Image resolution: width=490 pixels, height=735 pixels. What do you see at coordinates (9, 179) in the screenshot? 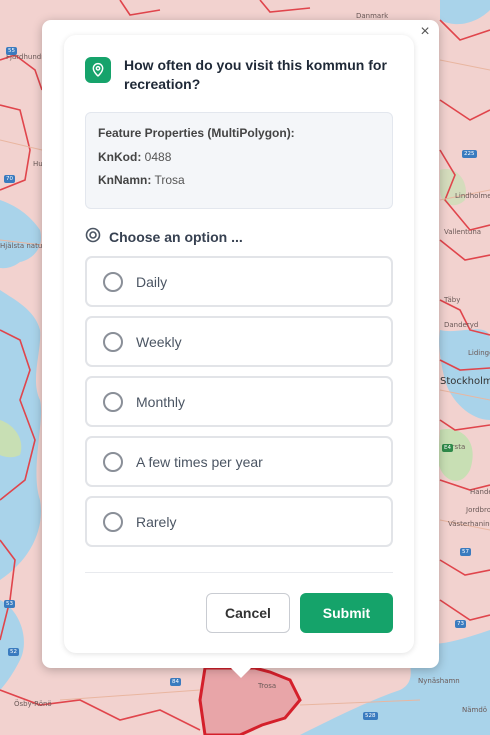
I see `road-shield: 70` at bounding box center [9, 179].